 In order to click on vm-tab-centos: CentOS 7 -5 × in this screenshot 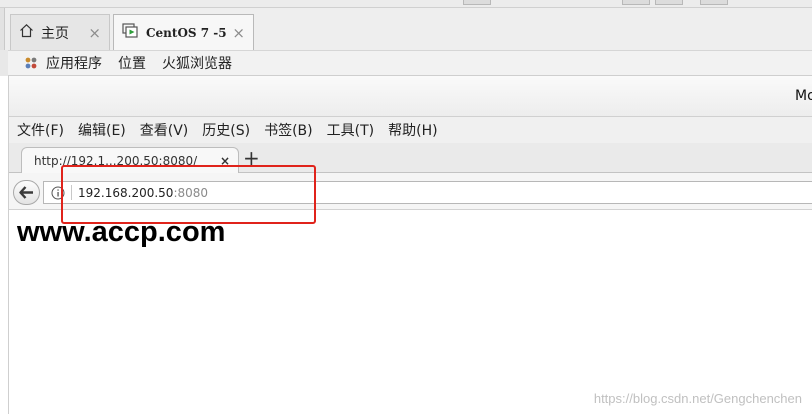, I will do `click(183, 32)`.